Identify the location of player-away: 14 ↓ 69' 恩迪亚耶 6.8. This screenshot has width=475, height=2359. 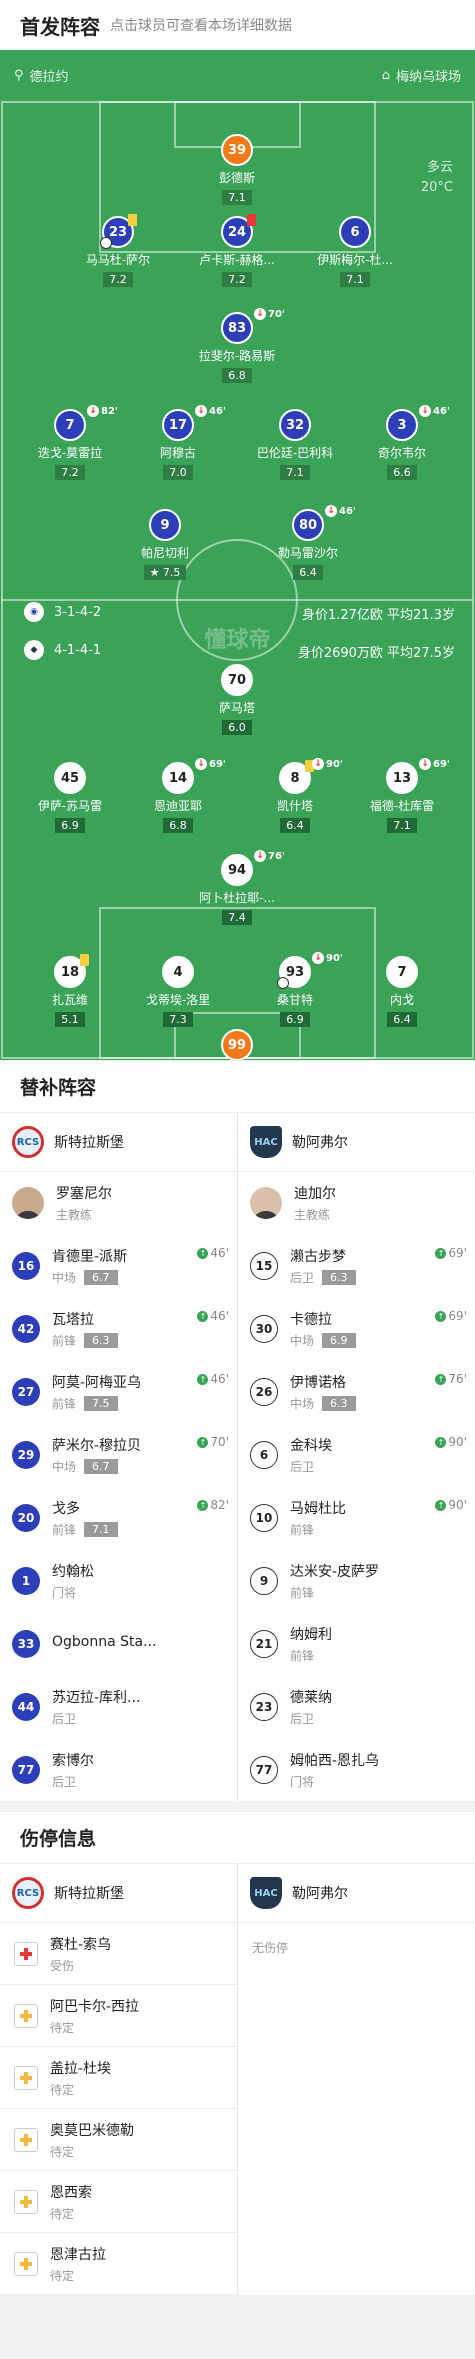
(178, 795).